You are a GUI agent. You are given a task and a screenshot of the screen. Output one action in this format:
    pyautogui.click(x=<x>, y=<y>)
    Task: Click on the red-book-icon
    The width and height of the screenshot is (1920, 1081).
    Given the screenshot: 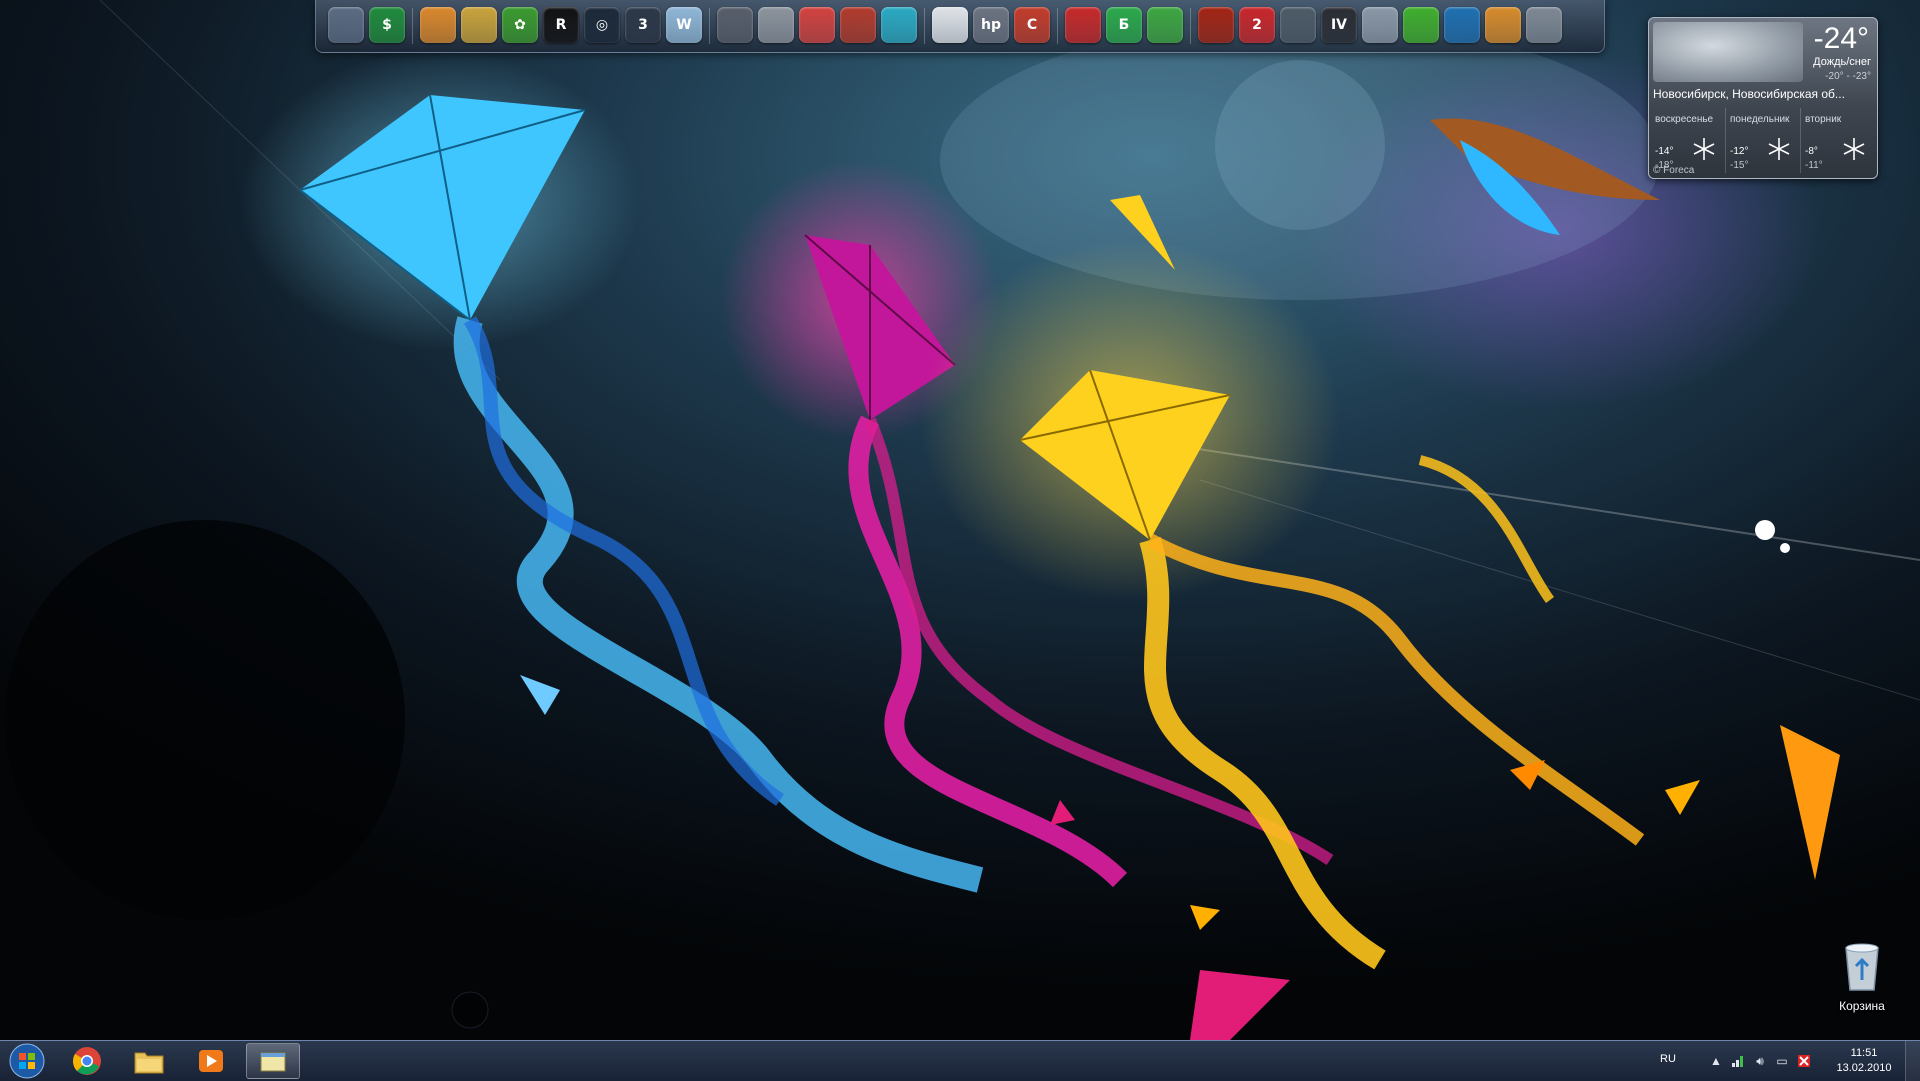 What is the action you would take?
    pyautogui.click(x=1083, y=25)
    